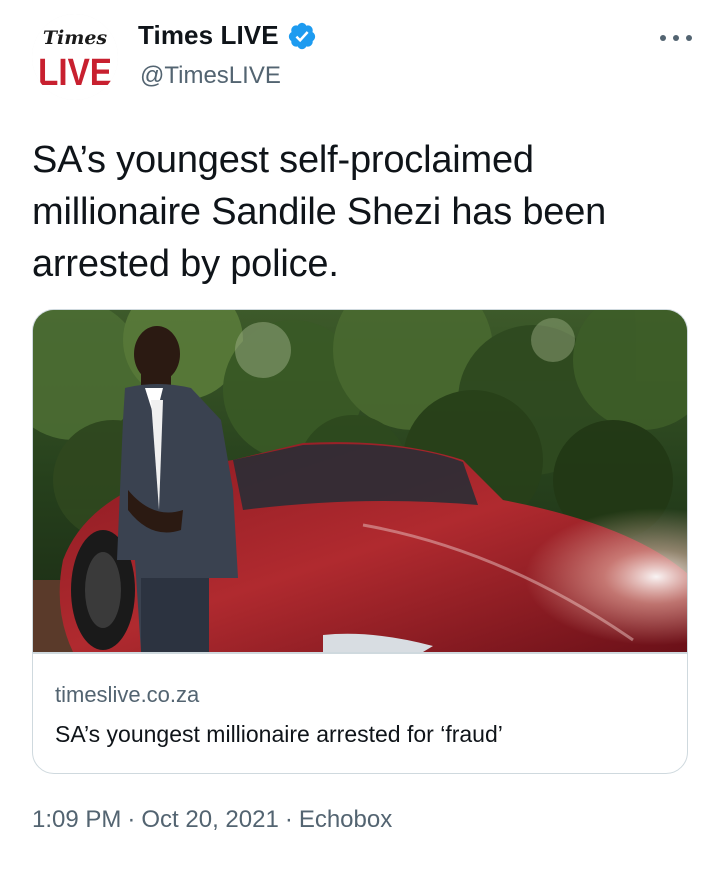  I want to click on avatar: Times LIVE, so click(75, 57).